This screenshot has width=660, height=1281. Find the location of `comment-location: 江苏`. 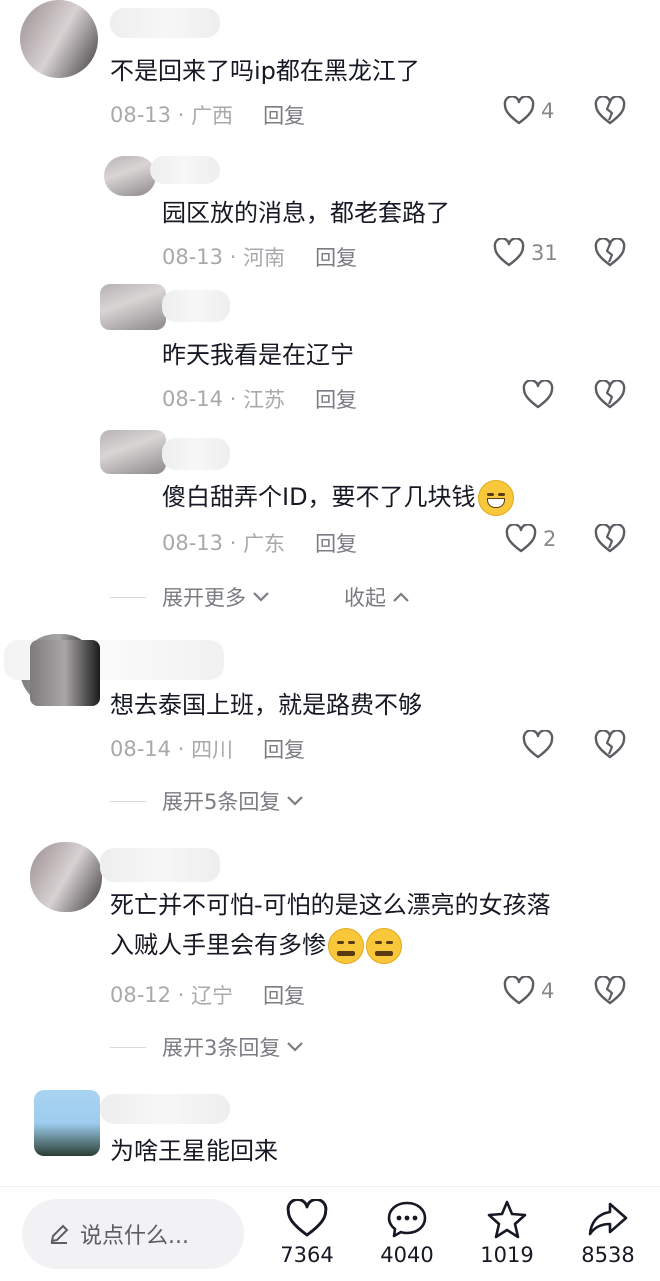

comment-location: 江苏 is located at coordinates (264, 400).